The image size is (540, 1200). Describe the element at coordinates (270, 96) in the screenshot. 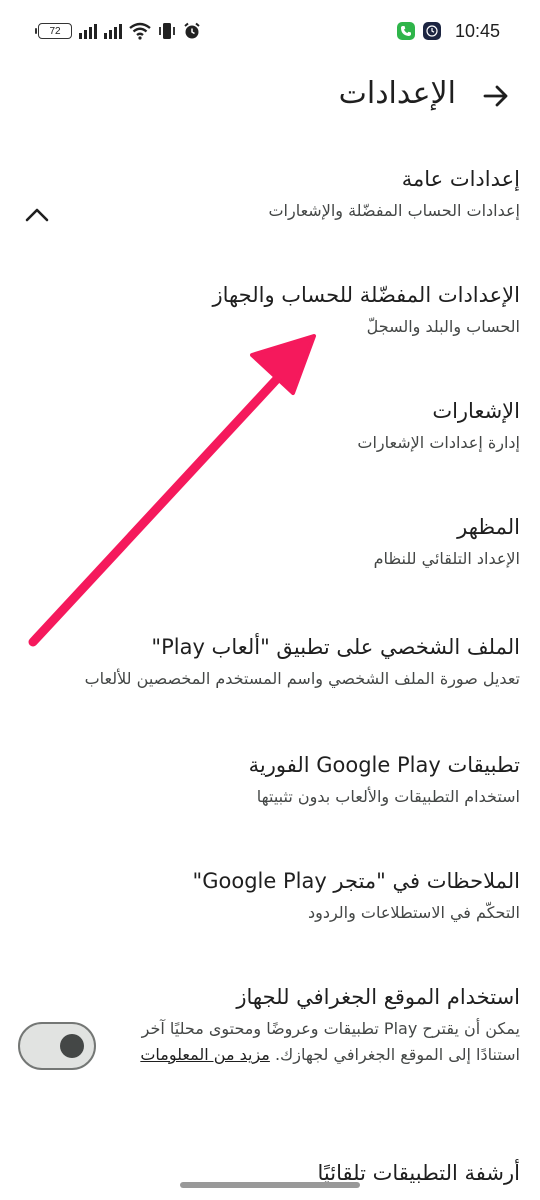

I see `top-app-bar: الإعدادات` at that location.